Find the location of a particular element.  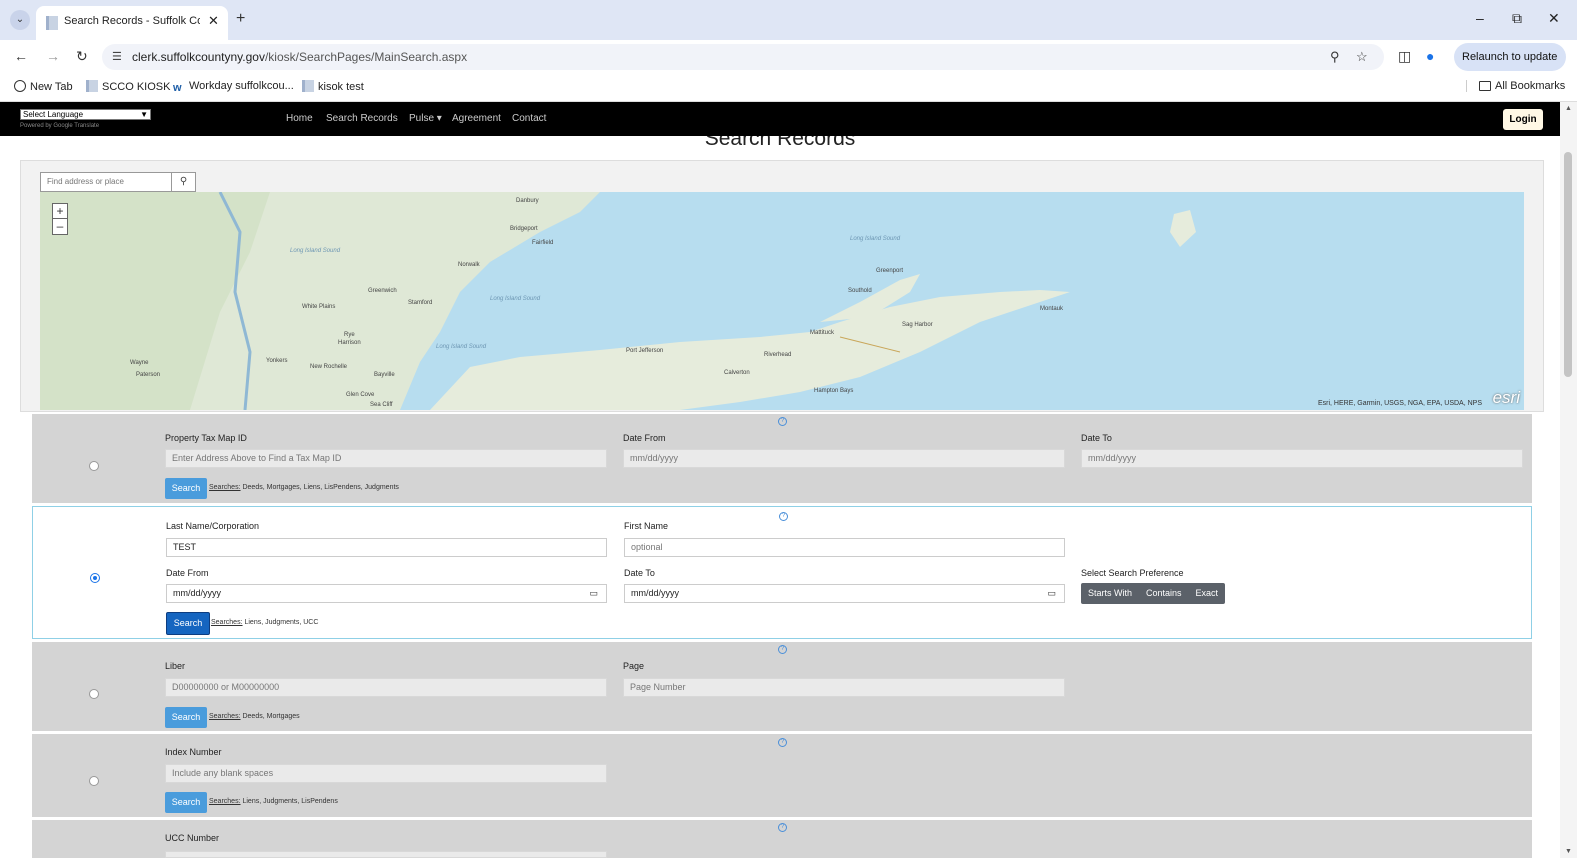

index-search-radio is located at coordinates (94, 781).